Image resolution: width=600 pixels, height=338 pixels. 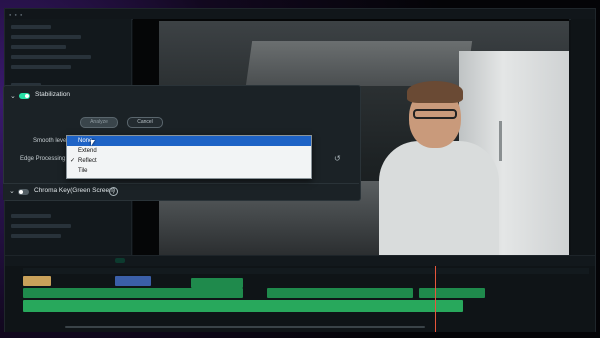 I want to click on timeline-toolbar, so click(x=300, y=261).